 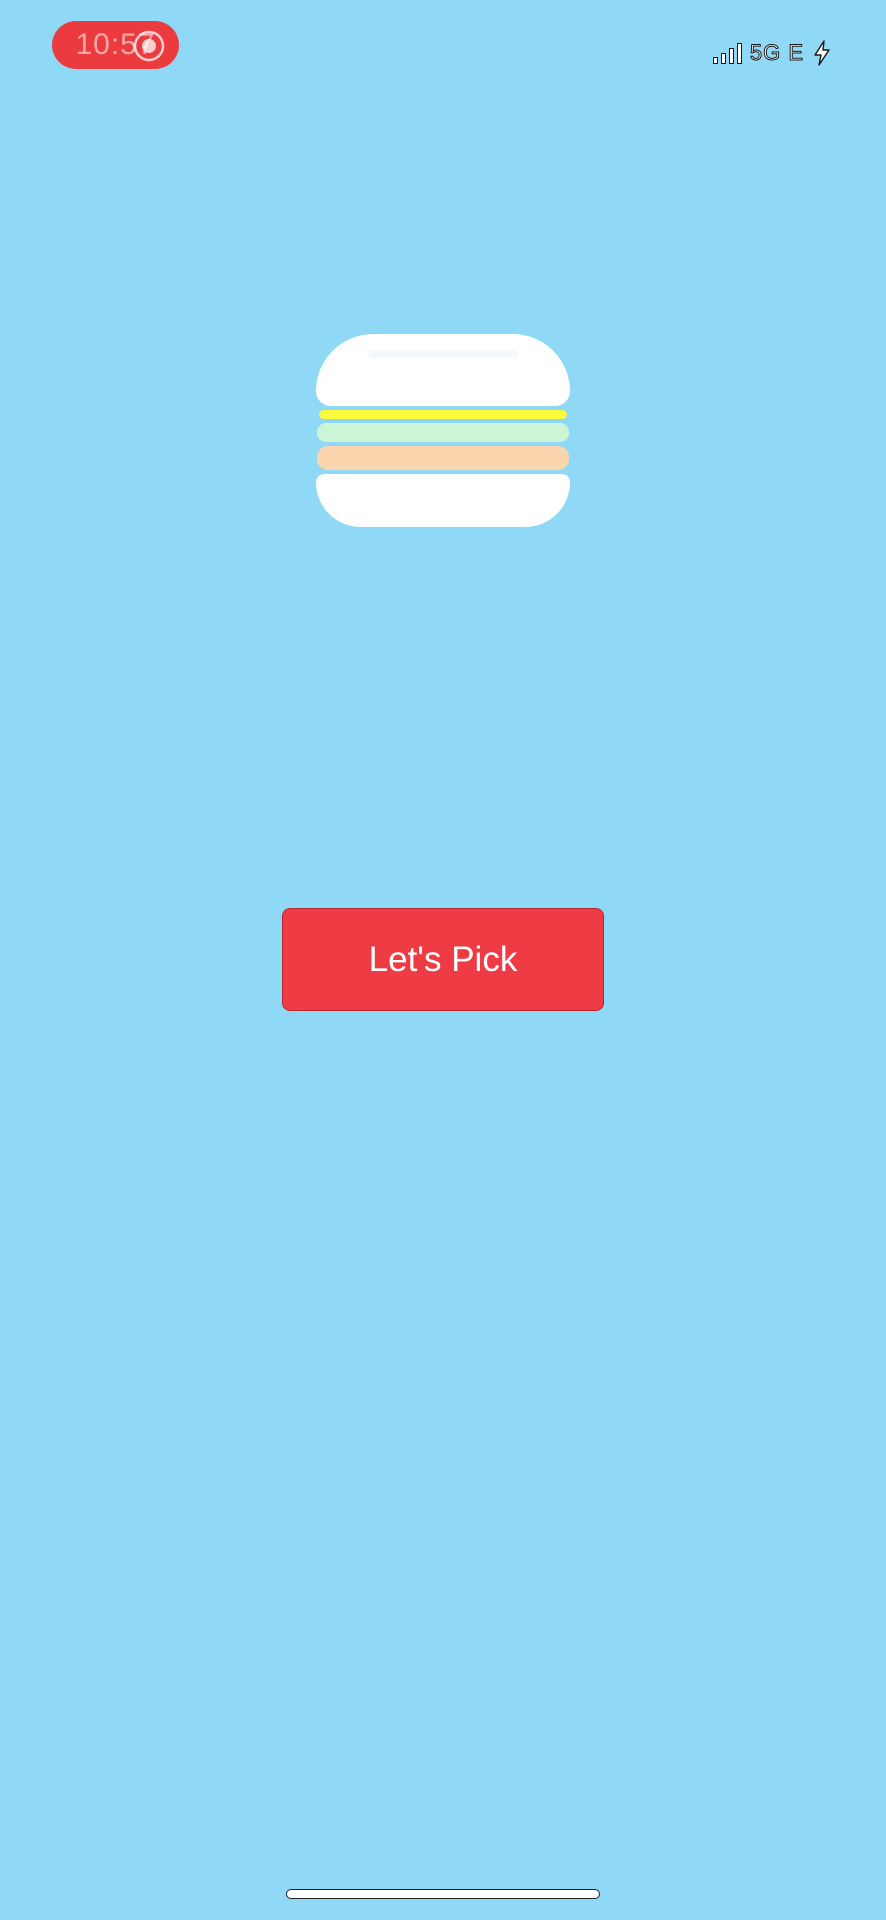 What do you see at coordinates (443, 500) in the screenshot?
I see `burger-bottom-bun` at bounding box center [443, 500].